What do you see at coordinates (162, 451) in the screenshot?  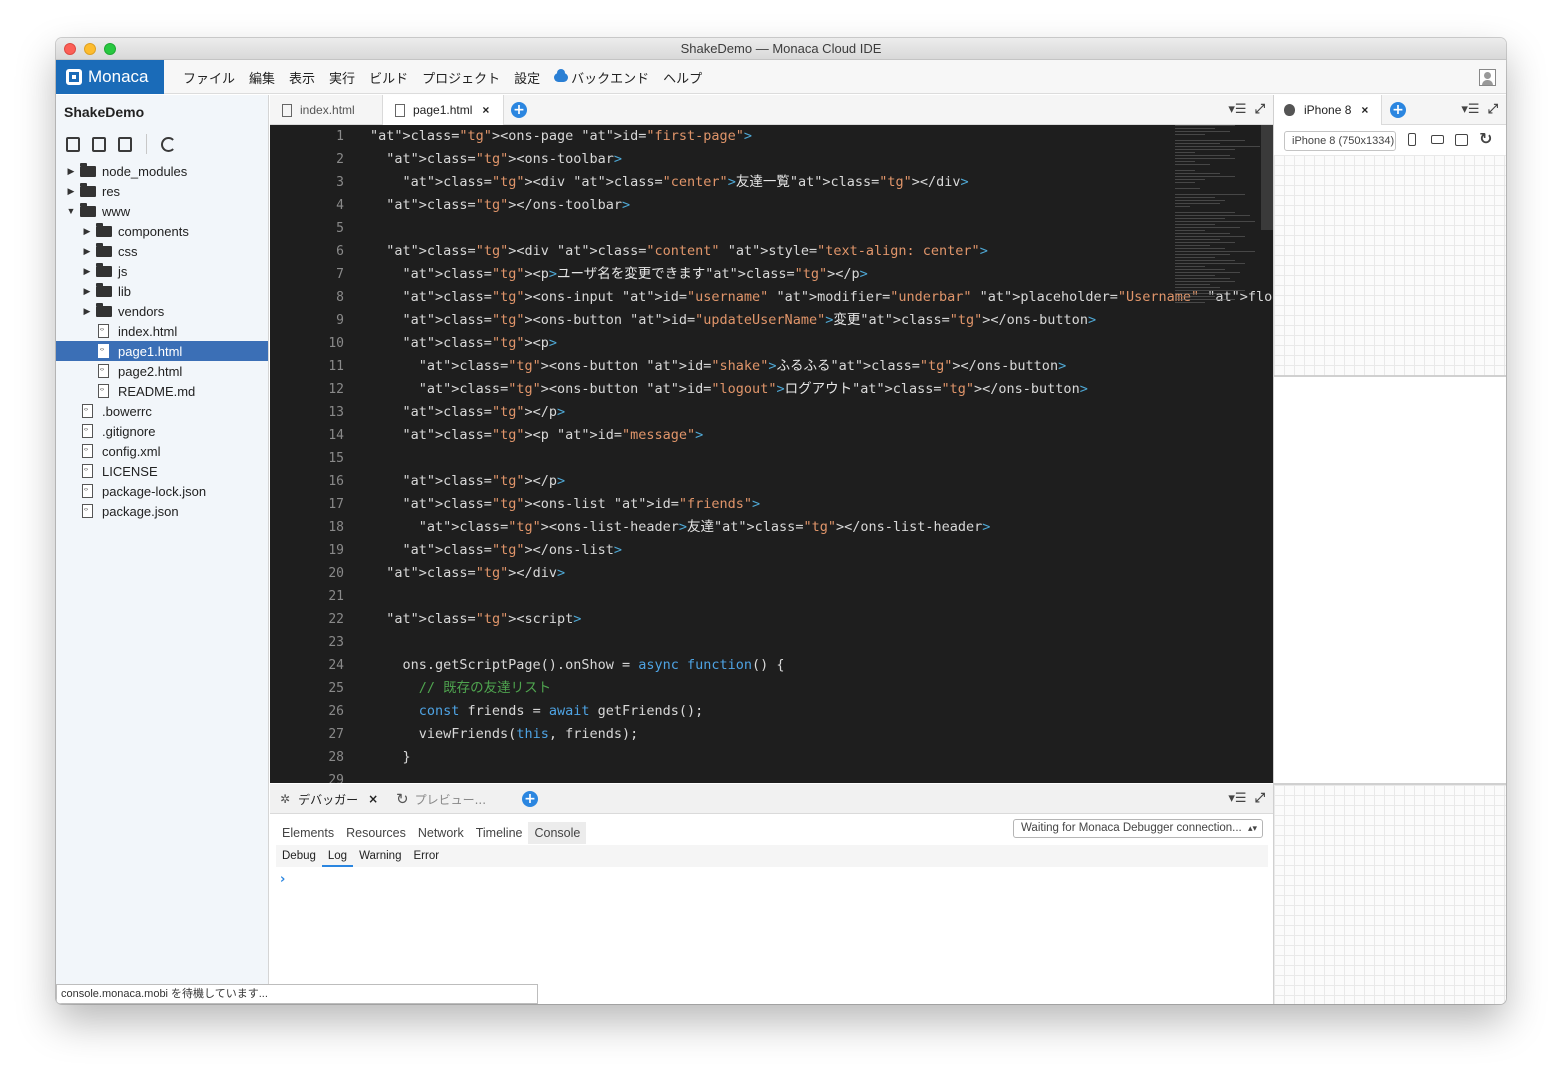 I see `tree-item: config.xml` at bounding box center [162, 451].